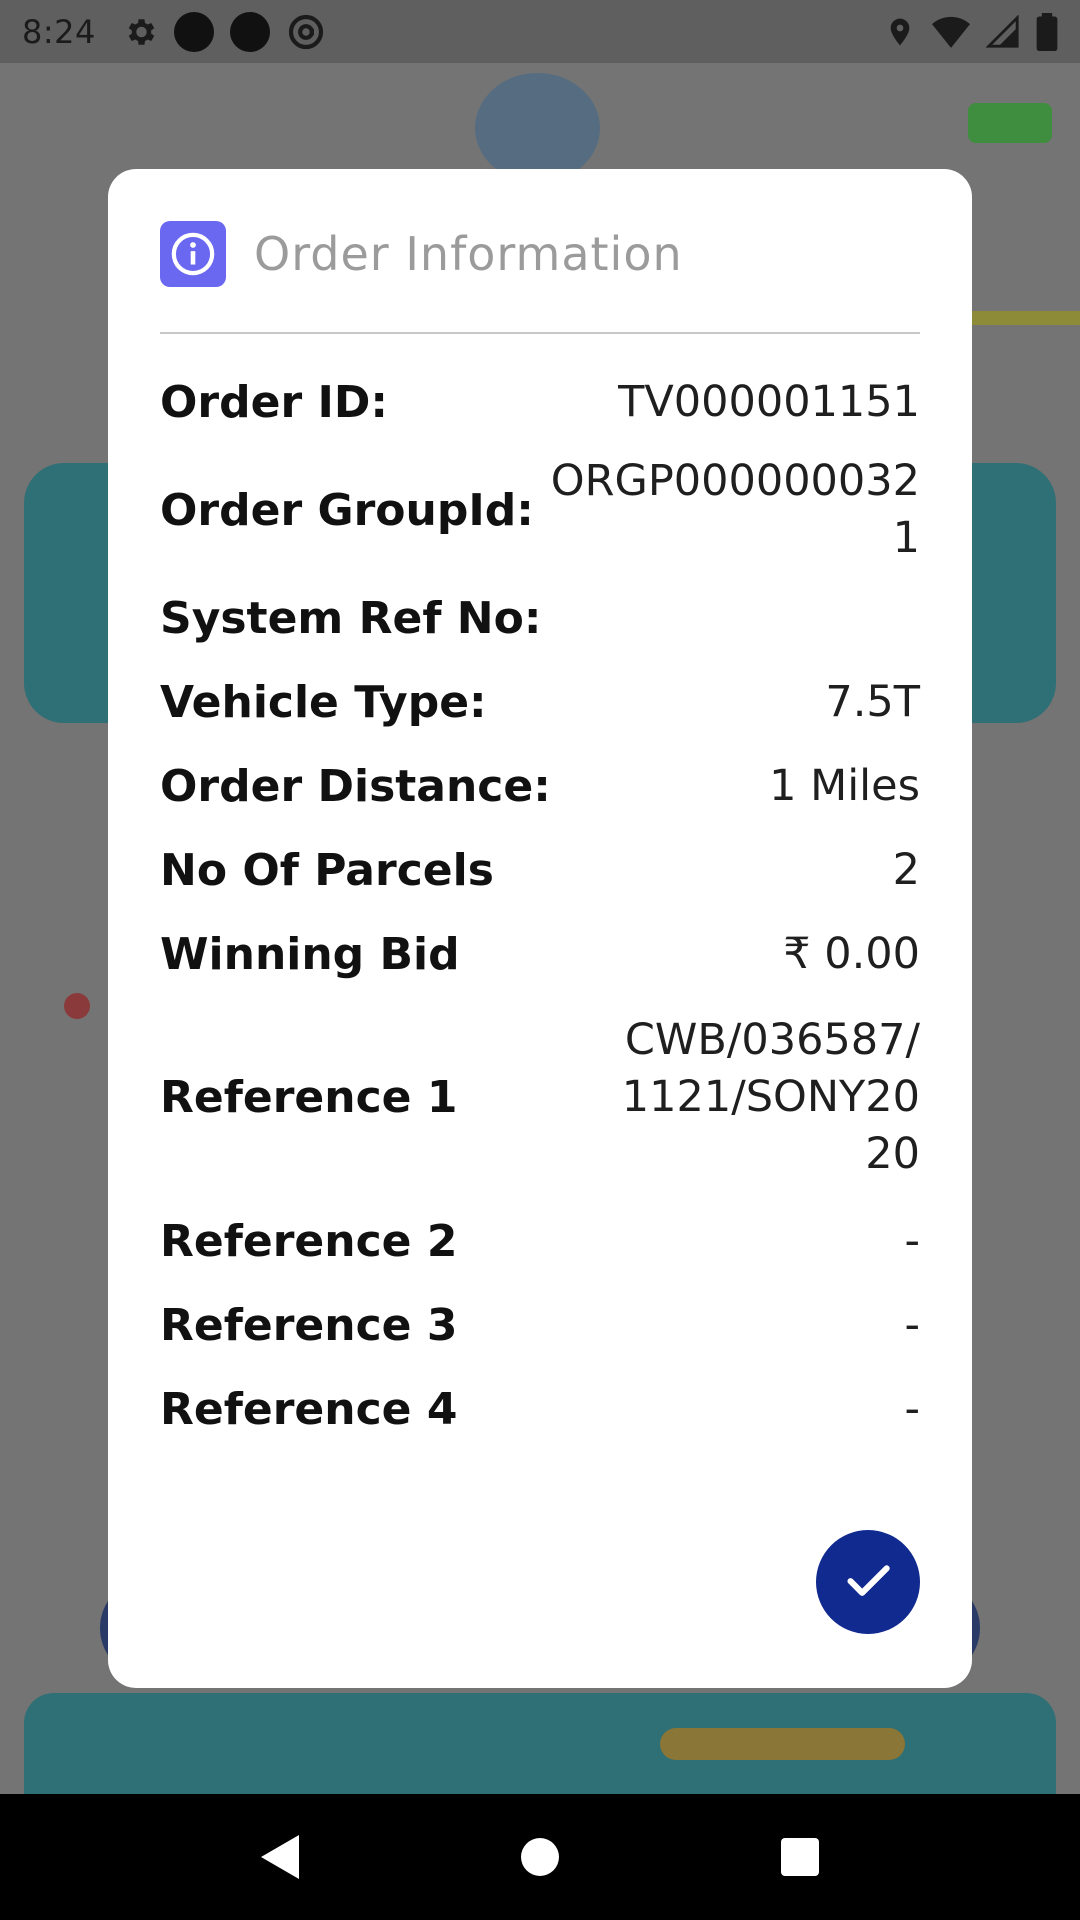 The height and width of the screenshot is (1920, 1080). Describe the element at coordinates (540, 870) in the screenshot. I see `detail-row-no-of-parcels: No Of Parcels 2` at that location.